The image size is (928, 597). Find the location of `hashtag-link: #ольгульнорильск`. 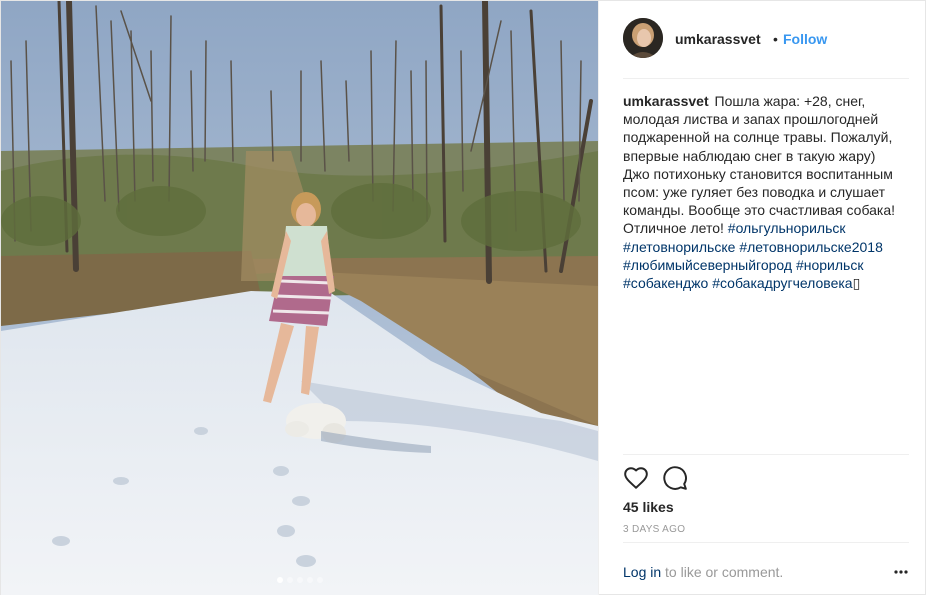

hashtag-link: #ольгульнорильск is located at coordinates (787, 228).